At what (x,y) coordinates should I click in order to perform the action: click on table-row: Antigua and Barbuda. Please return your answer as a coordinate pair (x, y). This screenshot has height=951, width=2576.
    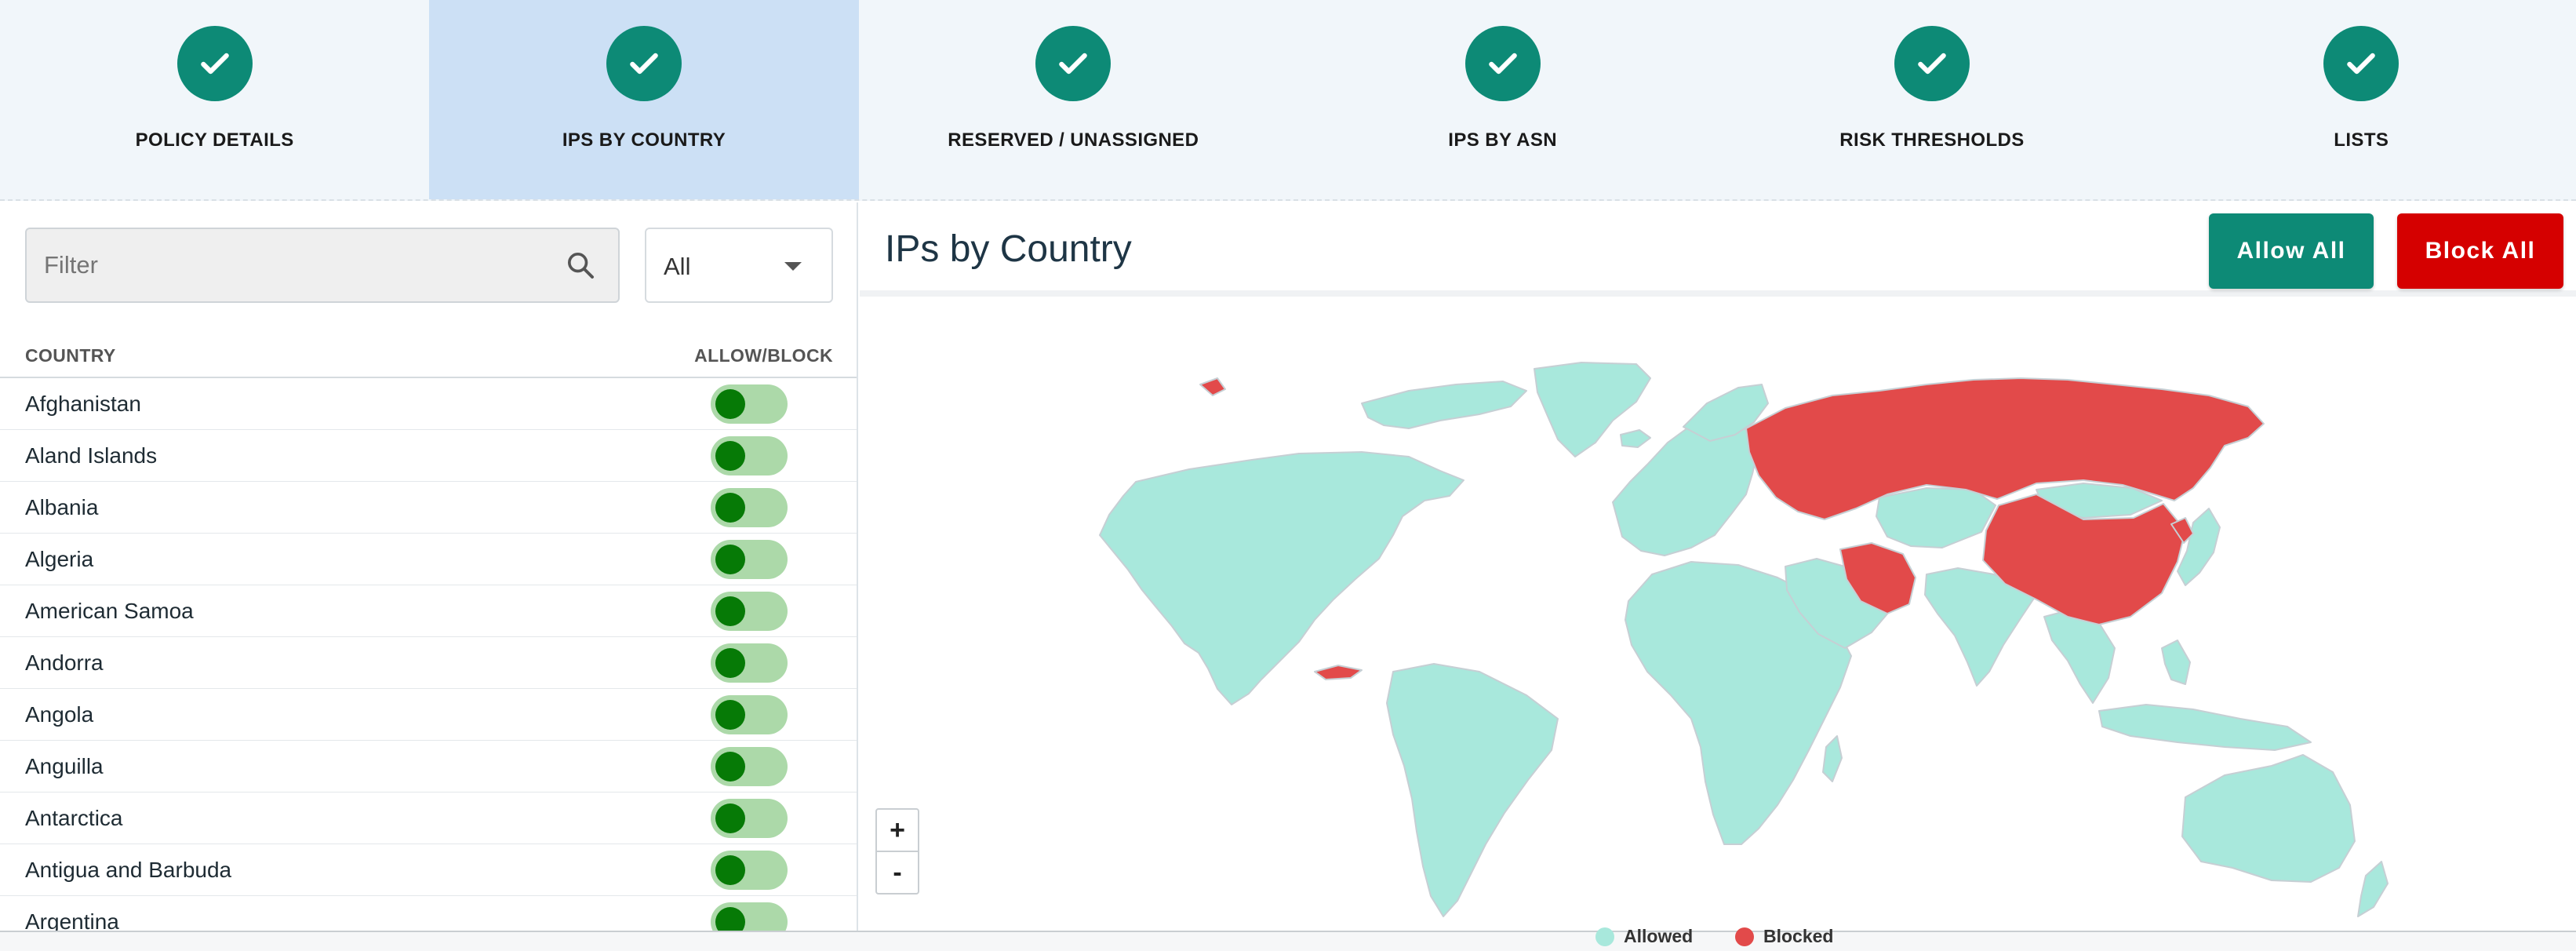
    Looking at the image, I should click on (429, 870).